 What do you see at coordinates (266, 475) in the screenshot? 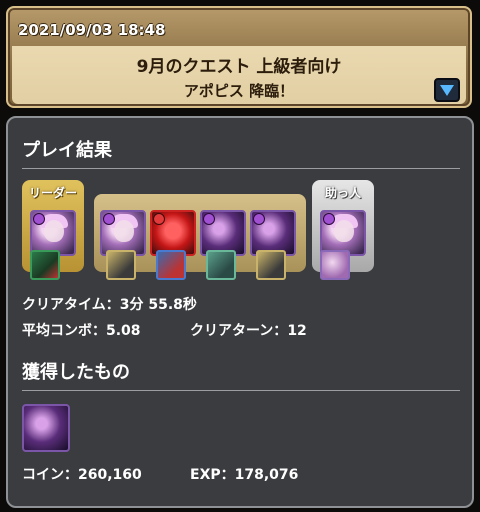
I see `exp-value: 178,076` at bounding box center [266, 475].